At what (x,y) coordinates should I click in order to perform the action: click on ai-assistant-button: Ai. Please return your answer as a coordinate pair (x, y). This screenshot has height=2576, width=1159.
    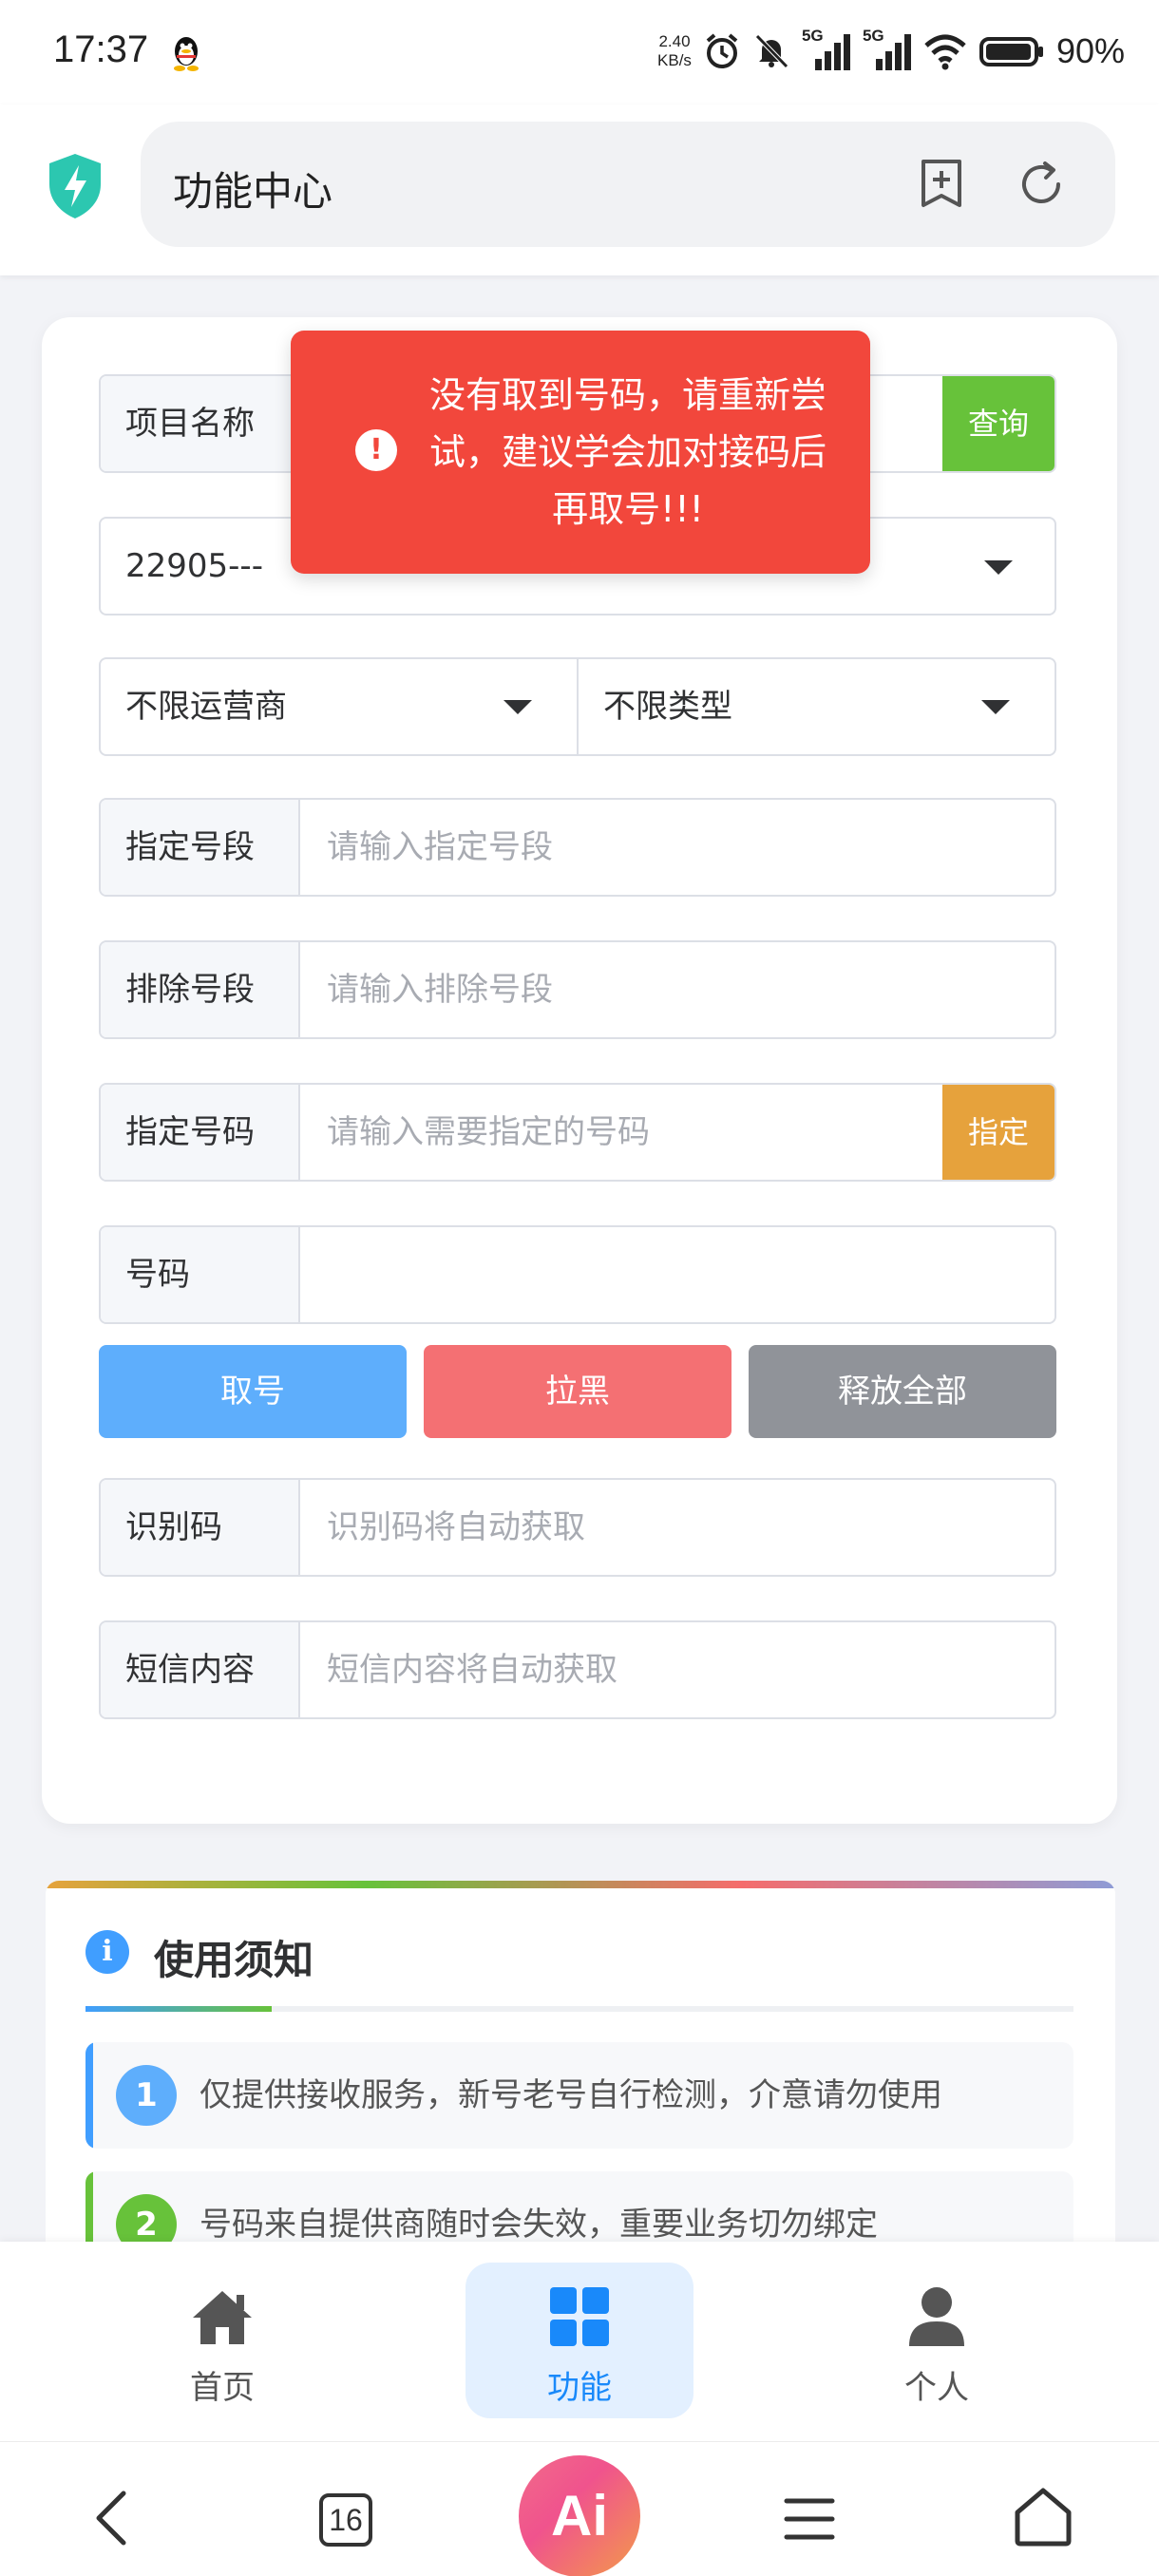
    Looking at the image, I should click on (579, 2515).